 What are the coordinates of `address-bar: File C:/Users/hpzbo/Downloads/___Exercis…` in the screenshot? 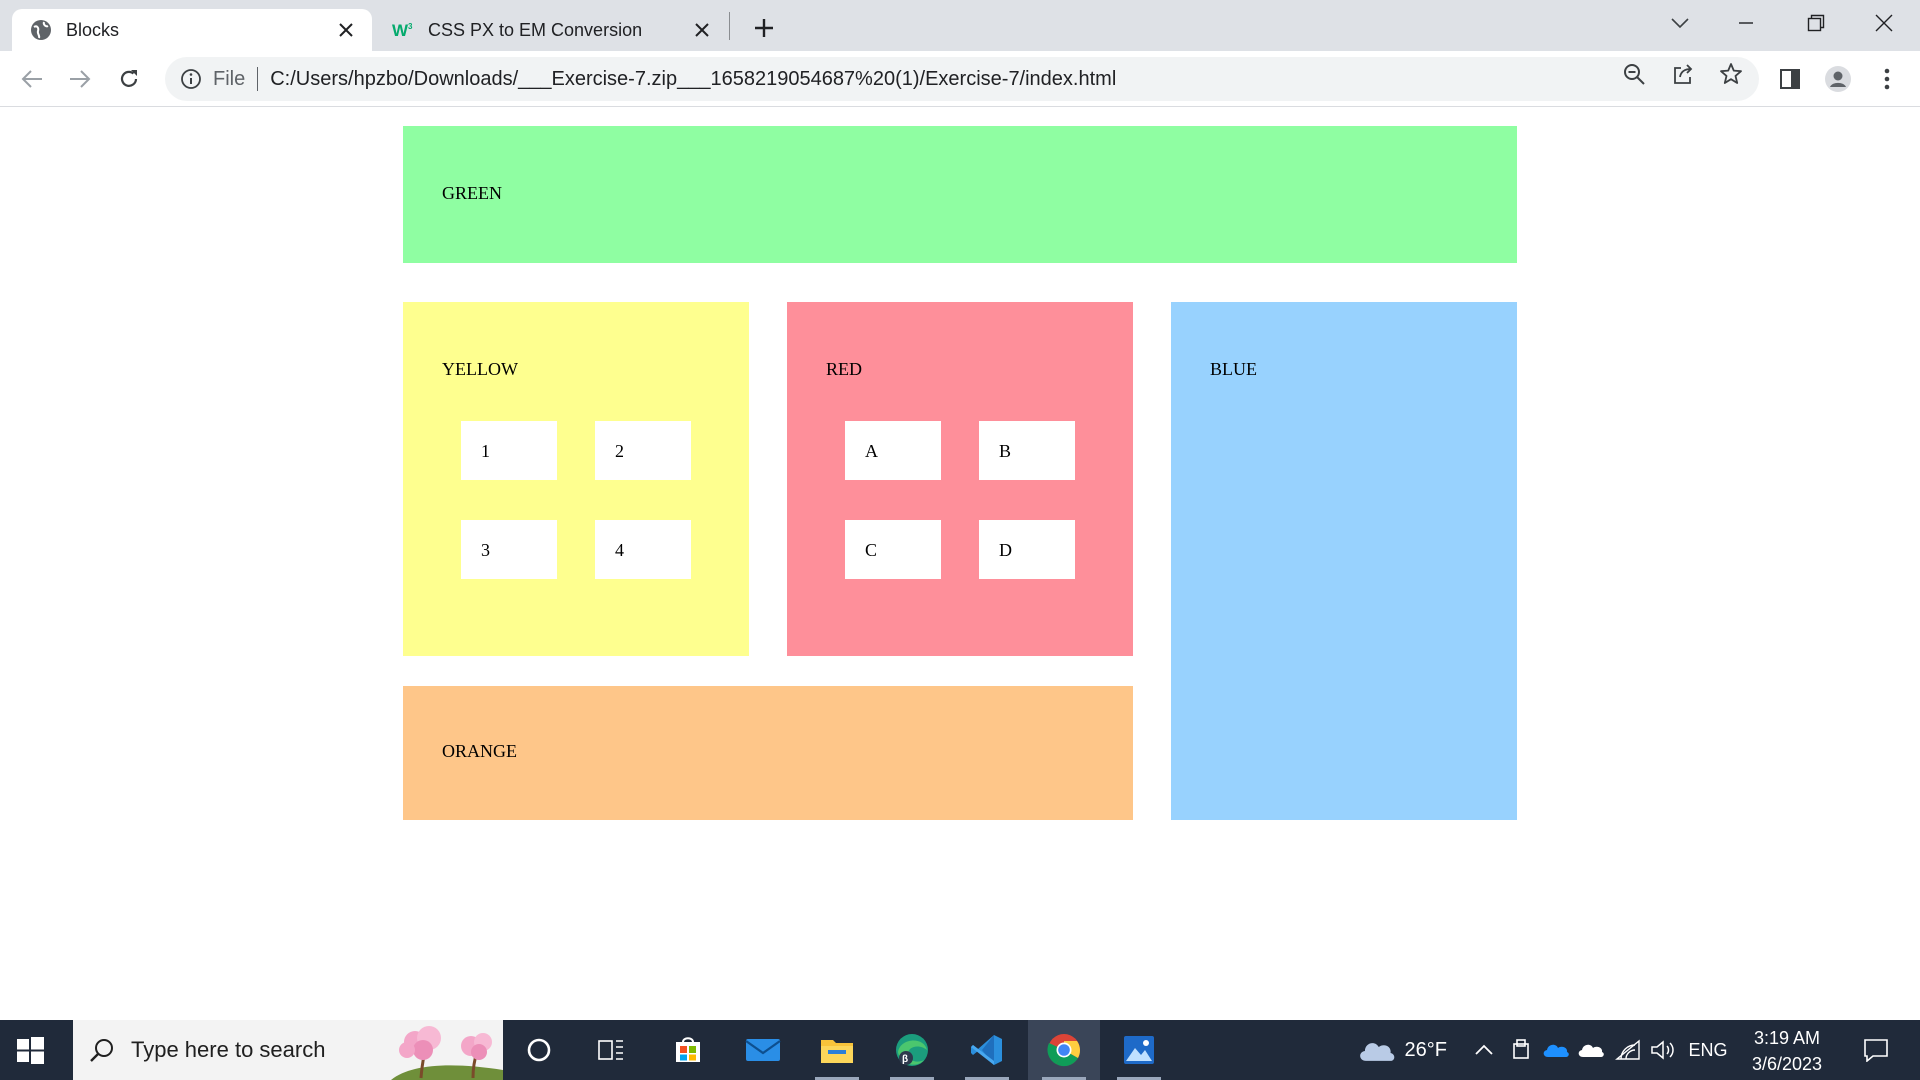 It's located at (962, 79).